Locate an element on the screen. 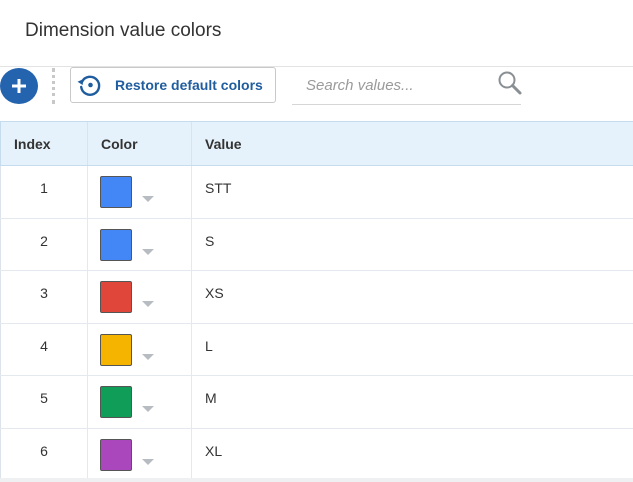 The height and width of the screenshot is (482, 633). row-value: M is located at coordinates (412, 402).